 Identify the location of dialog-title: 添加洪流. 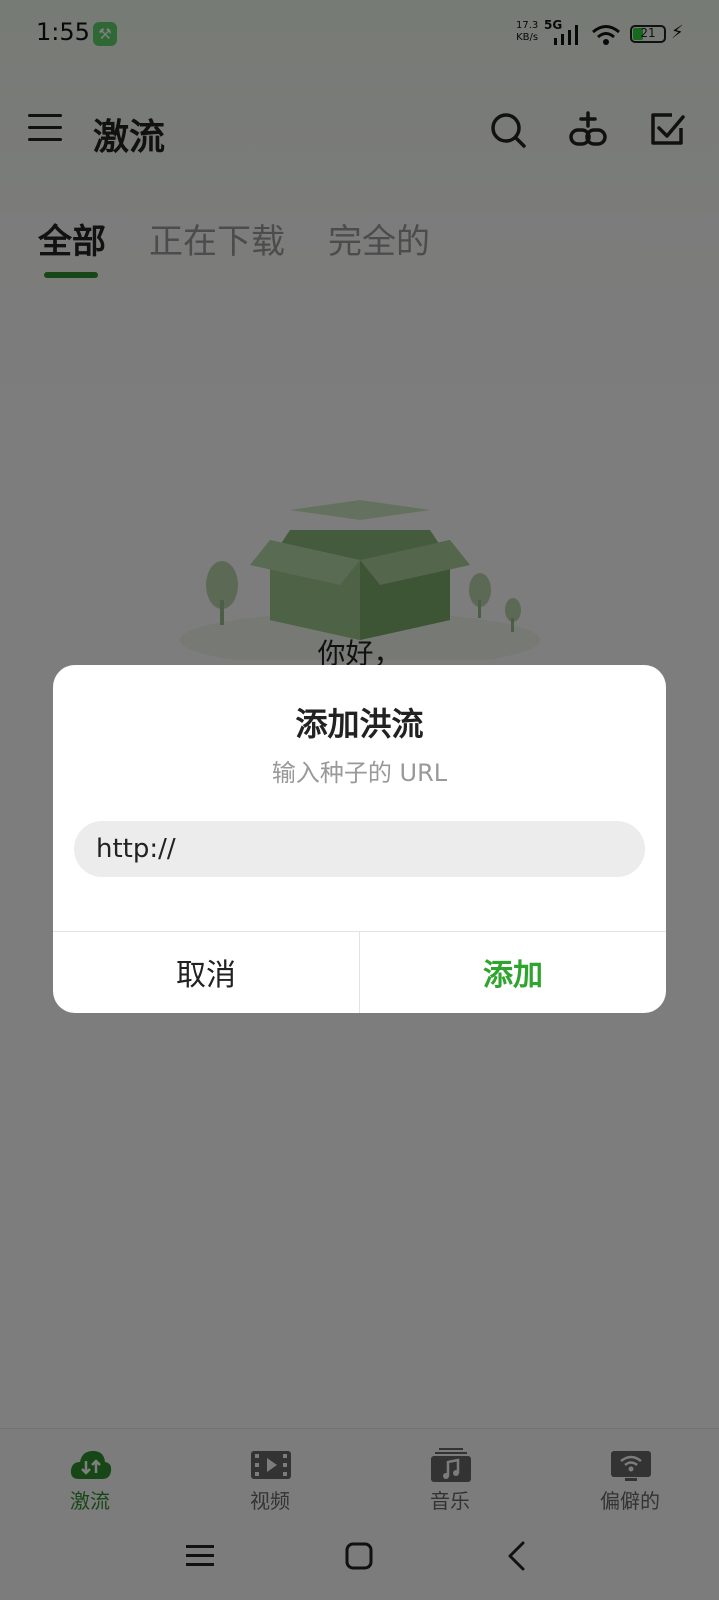
(359, 724).